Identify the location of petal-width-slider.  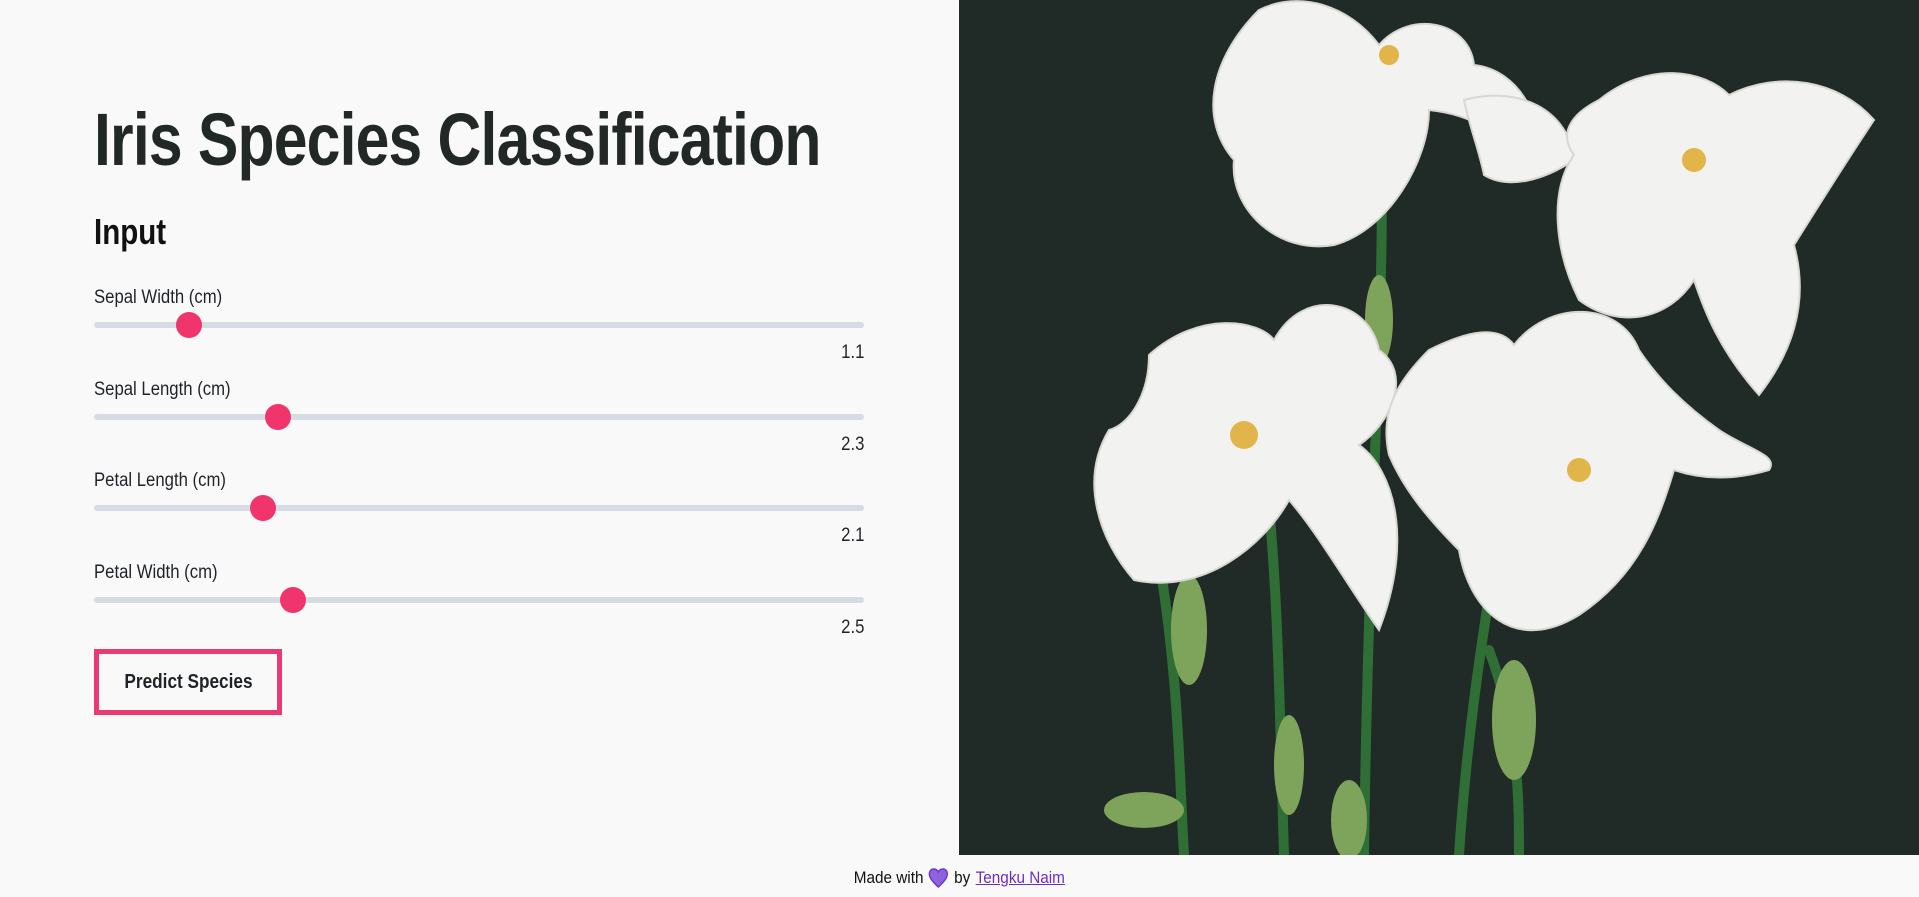
(479, 600).